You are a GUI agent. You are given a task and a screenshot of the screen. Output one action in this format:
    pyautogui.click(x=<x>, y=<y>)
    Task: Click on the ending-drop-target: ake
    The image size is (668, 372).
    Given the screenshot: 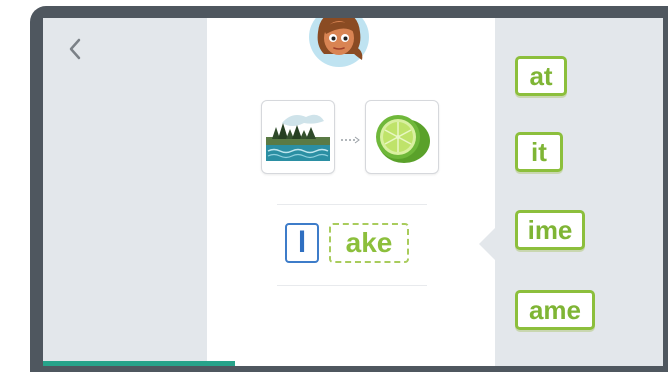 What is the action you would take?
    pyautogui.click(x=369, y=243)
    